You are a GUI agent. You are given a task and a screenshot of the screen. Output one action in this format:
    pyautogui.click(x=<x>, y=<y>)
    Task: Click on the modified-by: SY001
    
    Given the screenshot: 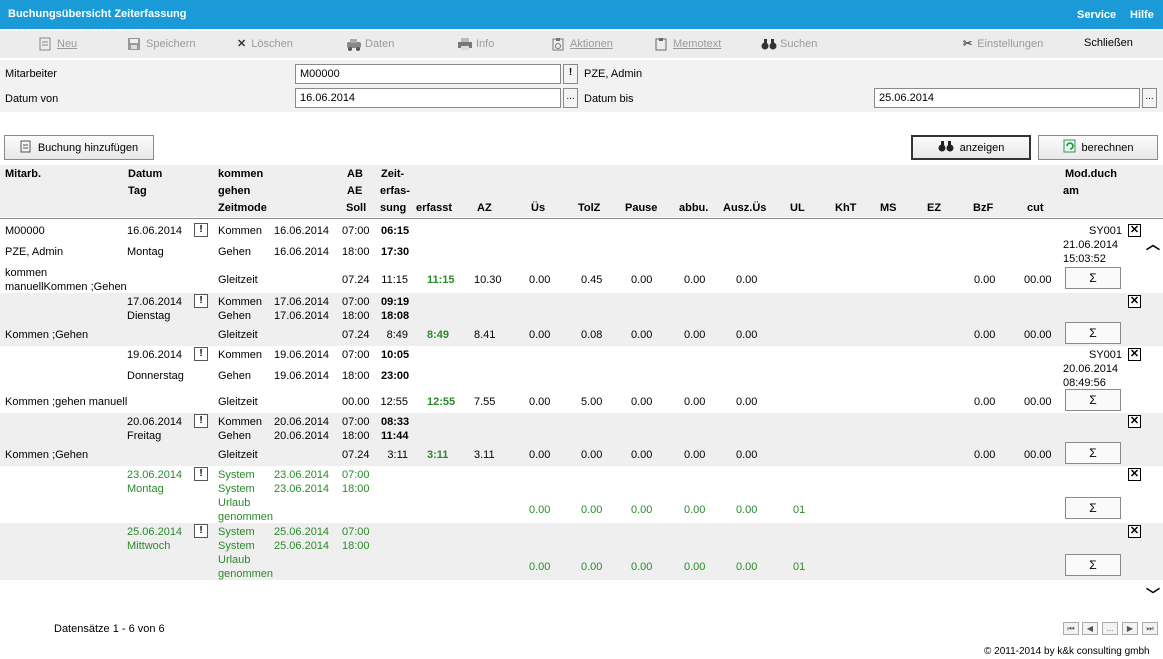 What is the action you would take?
    pyautogui.click(x=1106, y=231)
    